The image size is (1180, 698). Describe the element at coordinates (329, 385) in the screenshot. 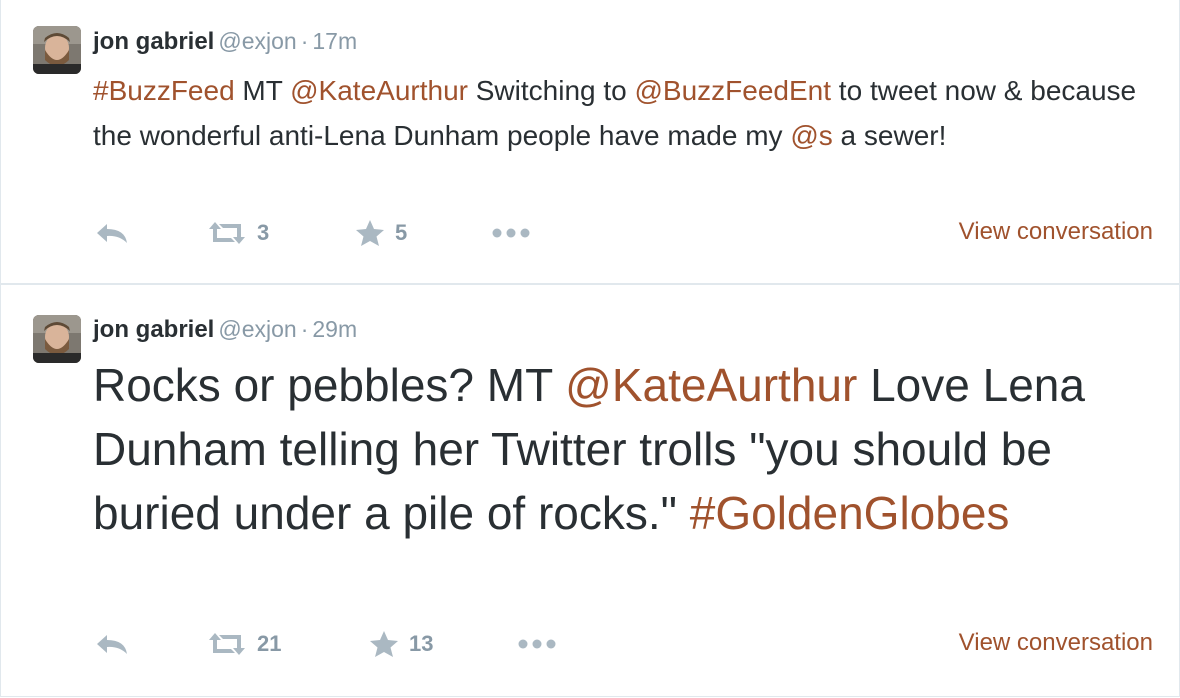

I see `tweet-text-segment: Rocks or pebbles? MT` at that location.